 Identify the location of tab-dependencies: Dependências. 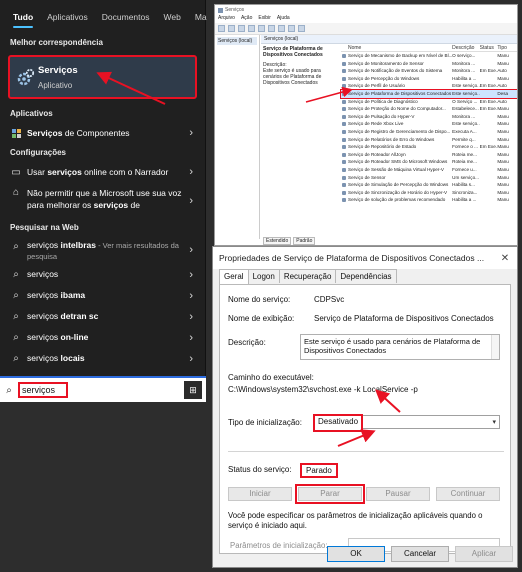
(366, 276).